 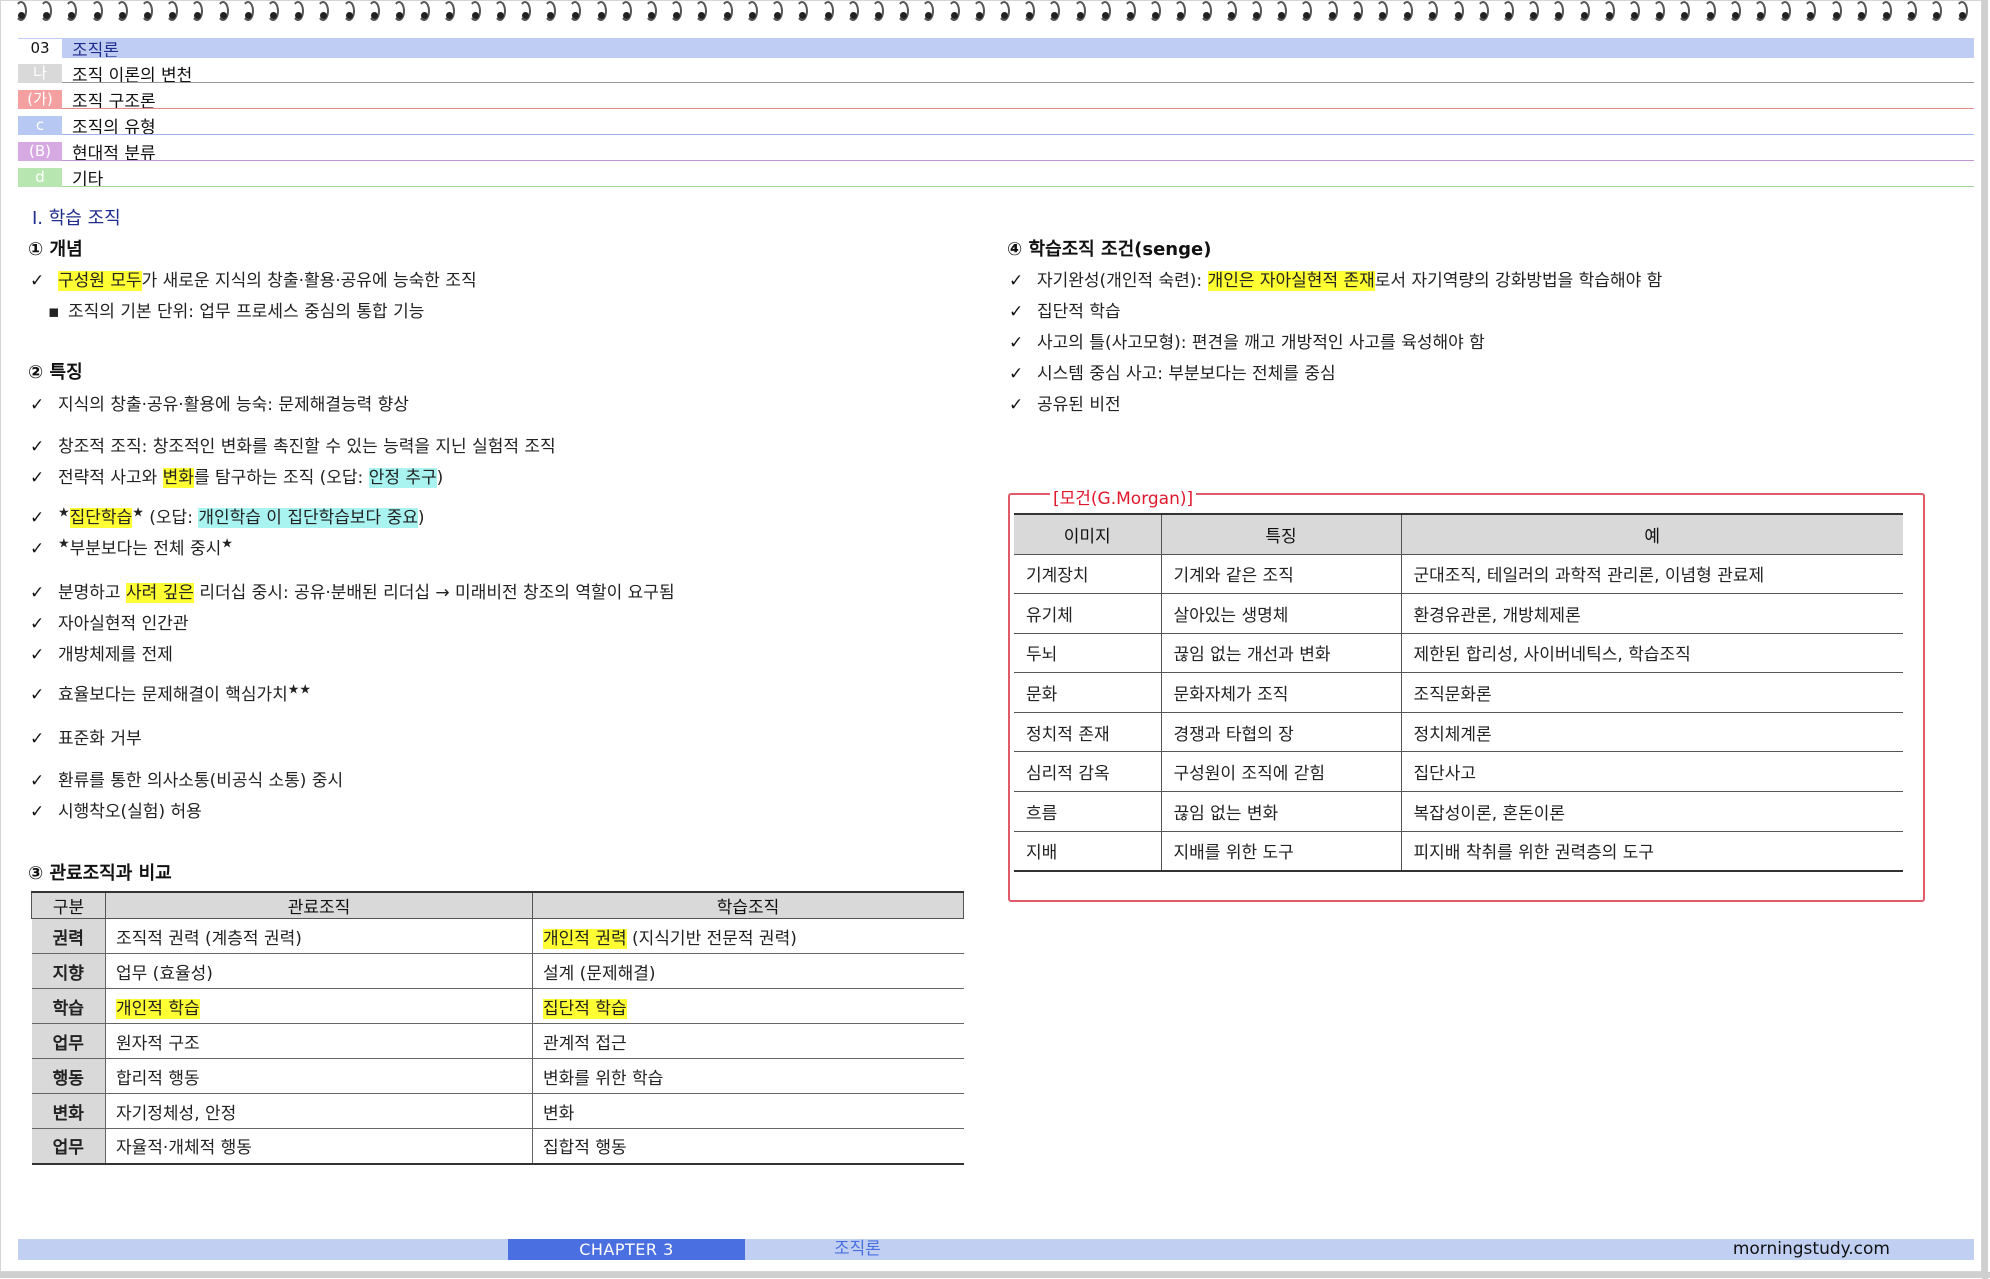 I want to click on morgan-table-row: 기계장치 기계와 같은 조직 군대조직, 테일러의 과학적 관리론, 이념형 관료제, so click(x=1458, y=574).